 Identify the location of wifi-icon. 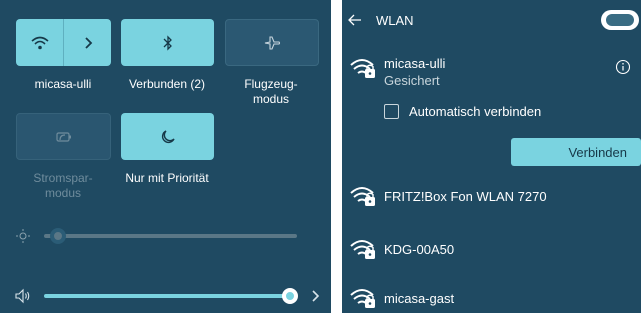
(39, 42).